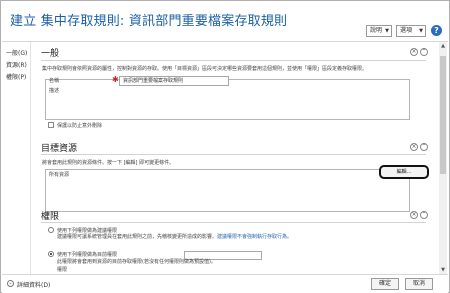 The height and width of the screenshot is (293, 450). What do you see at coordinates (137, 237) in the screenshot?
I see `proposed-permissions-text: 建議權限可讓系統管理員在套用此規則之前，先稽核變更所造成的影響。` at bounding box center [137, 237].